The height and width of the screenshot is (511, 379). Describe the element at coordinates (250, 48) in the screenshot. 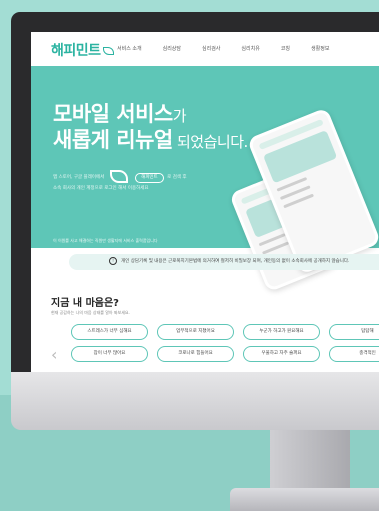

I see `nav-item-healing: 심리치유` at that location.